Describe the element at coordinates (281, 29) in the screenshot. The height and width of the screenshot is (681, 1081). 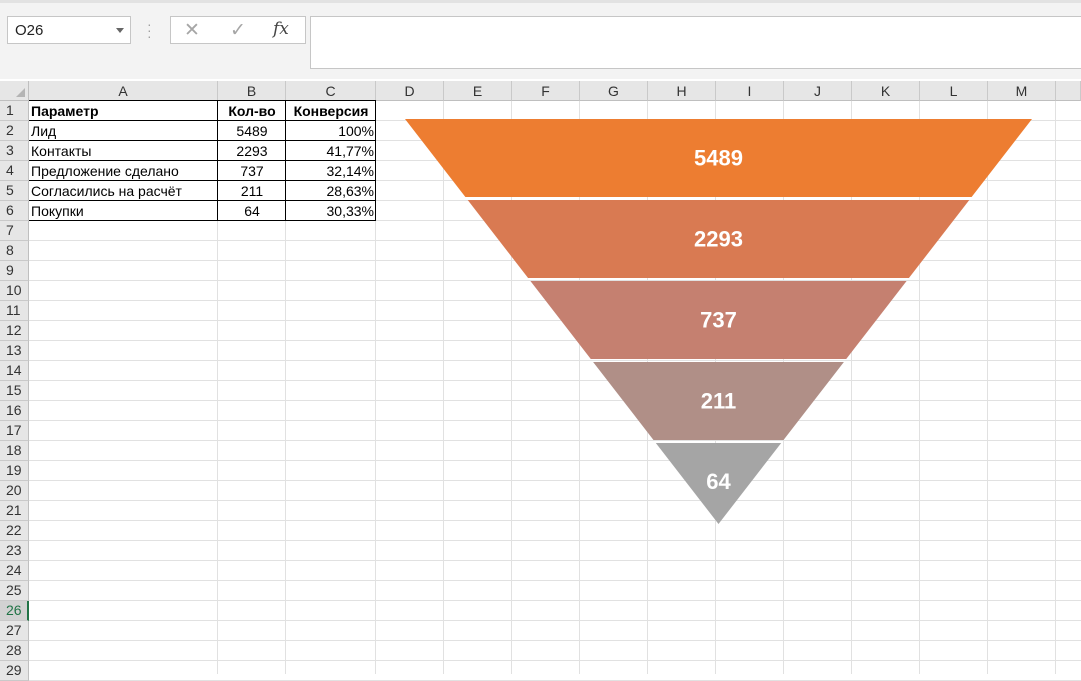
I see `insert-function-icon: fx` at that location.